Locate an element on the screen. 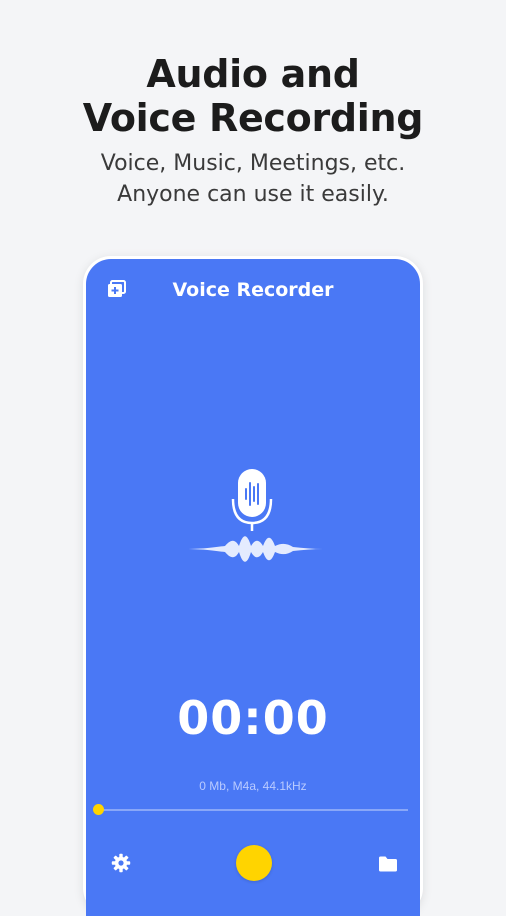 The width and height of the screenshot is (506, 916). progress-knob is located at coordinates (98, 809).